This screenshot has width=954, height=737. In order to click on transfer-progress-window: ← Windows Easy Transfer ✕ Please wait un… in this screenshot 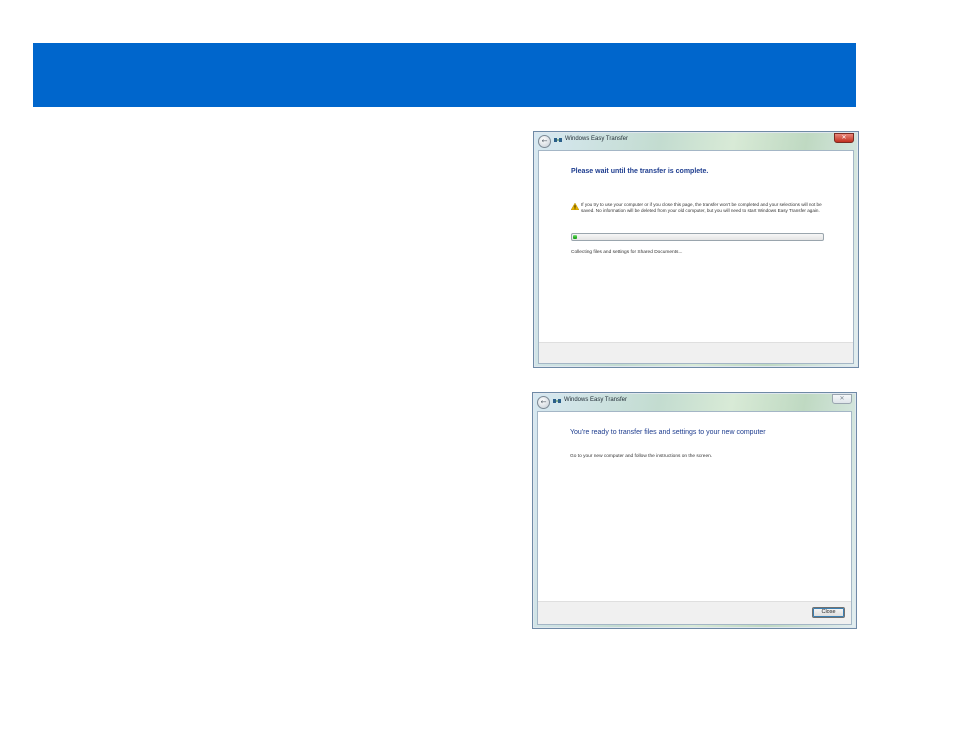, I will do `click(696, 249)`.